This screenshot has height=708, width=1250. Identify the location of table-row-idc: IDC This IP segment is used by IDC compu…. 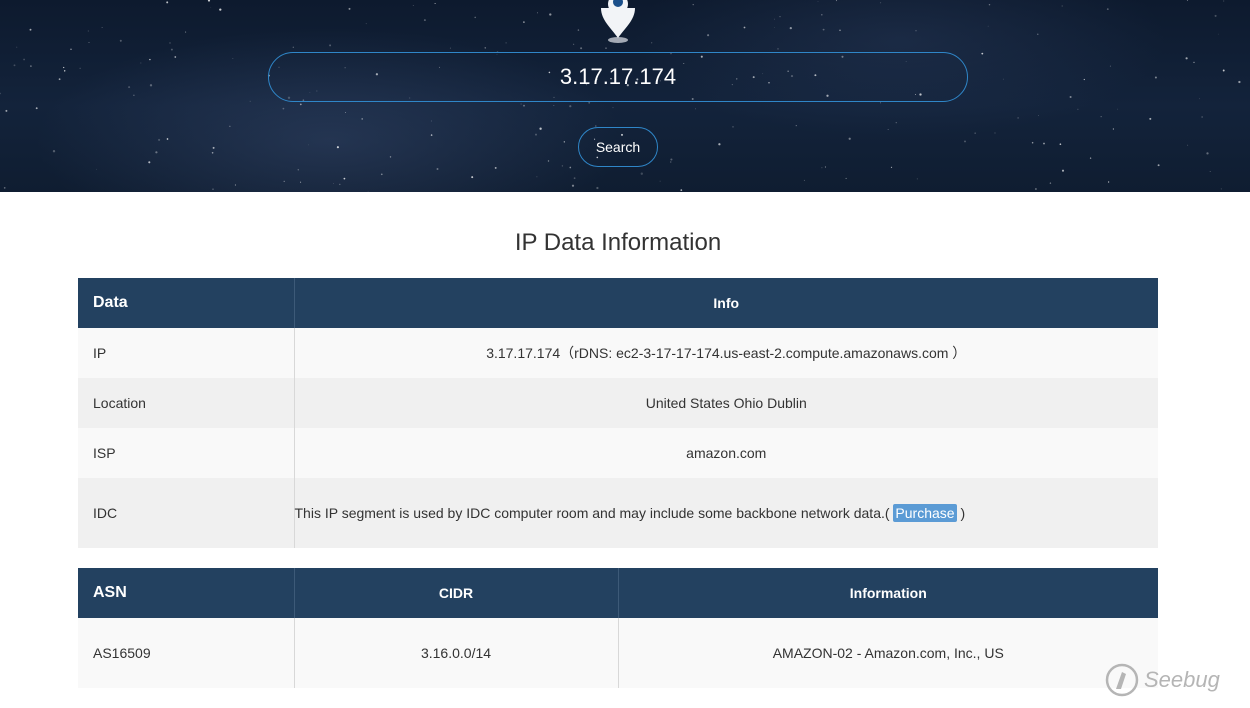
(618, 513).